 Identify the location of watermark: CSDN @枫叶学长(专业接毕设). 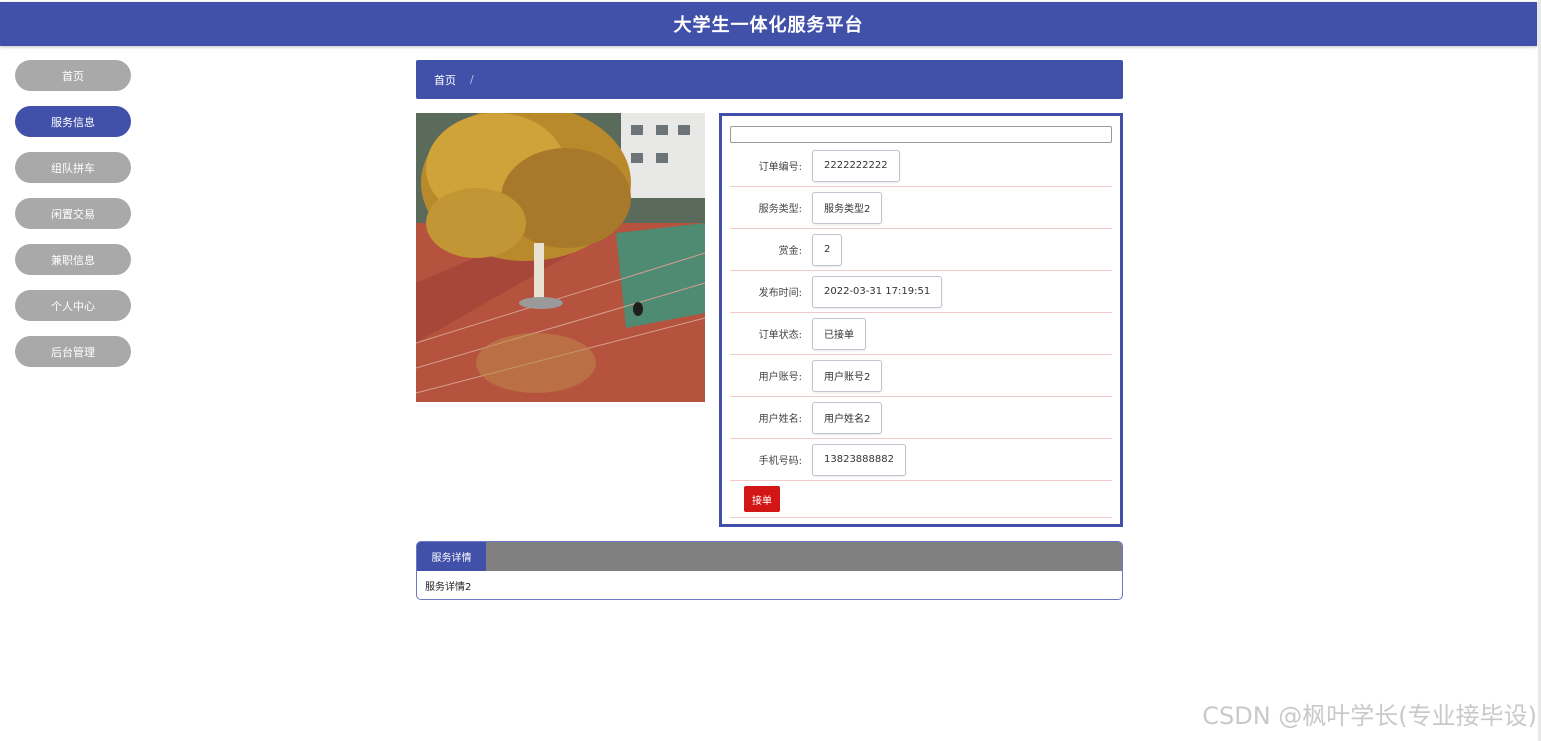
(1369, 716).